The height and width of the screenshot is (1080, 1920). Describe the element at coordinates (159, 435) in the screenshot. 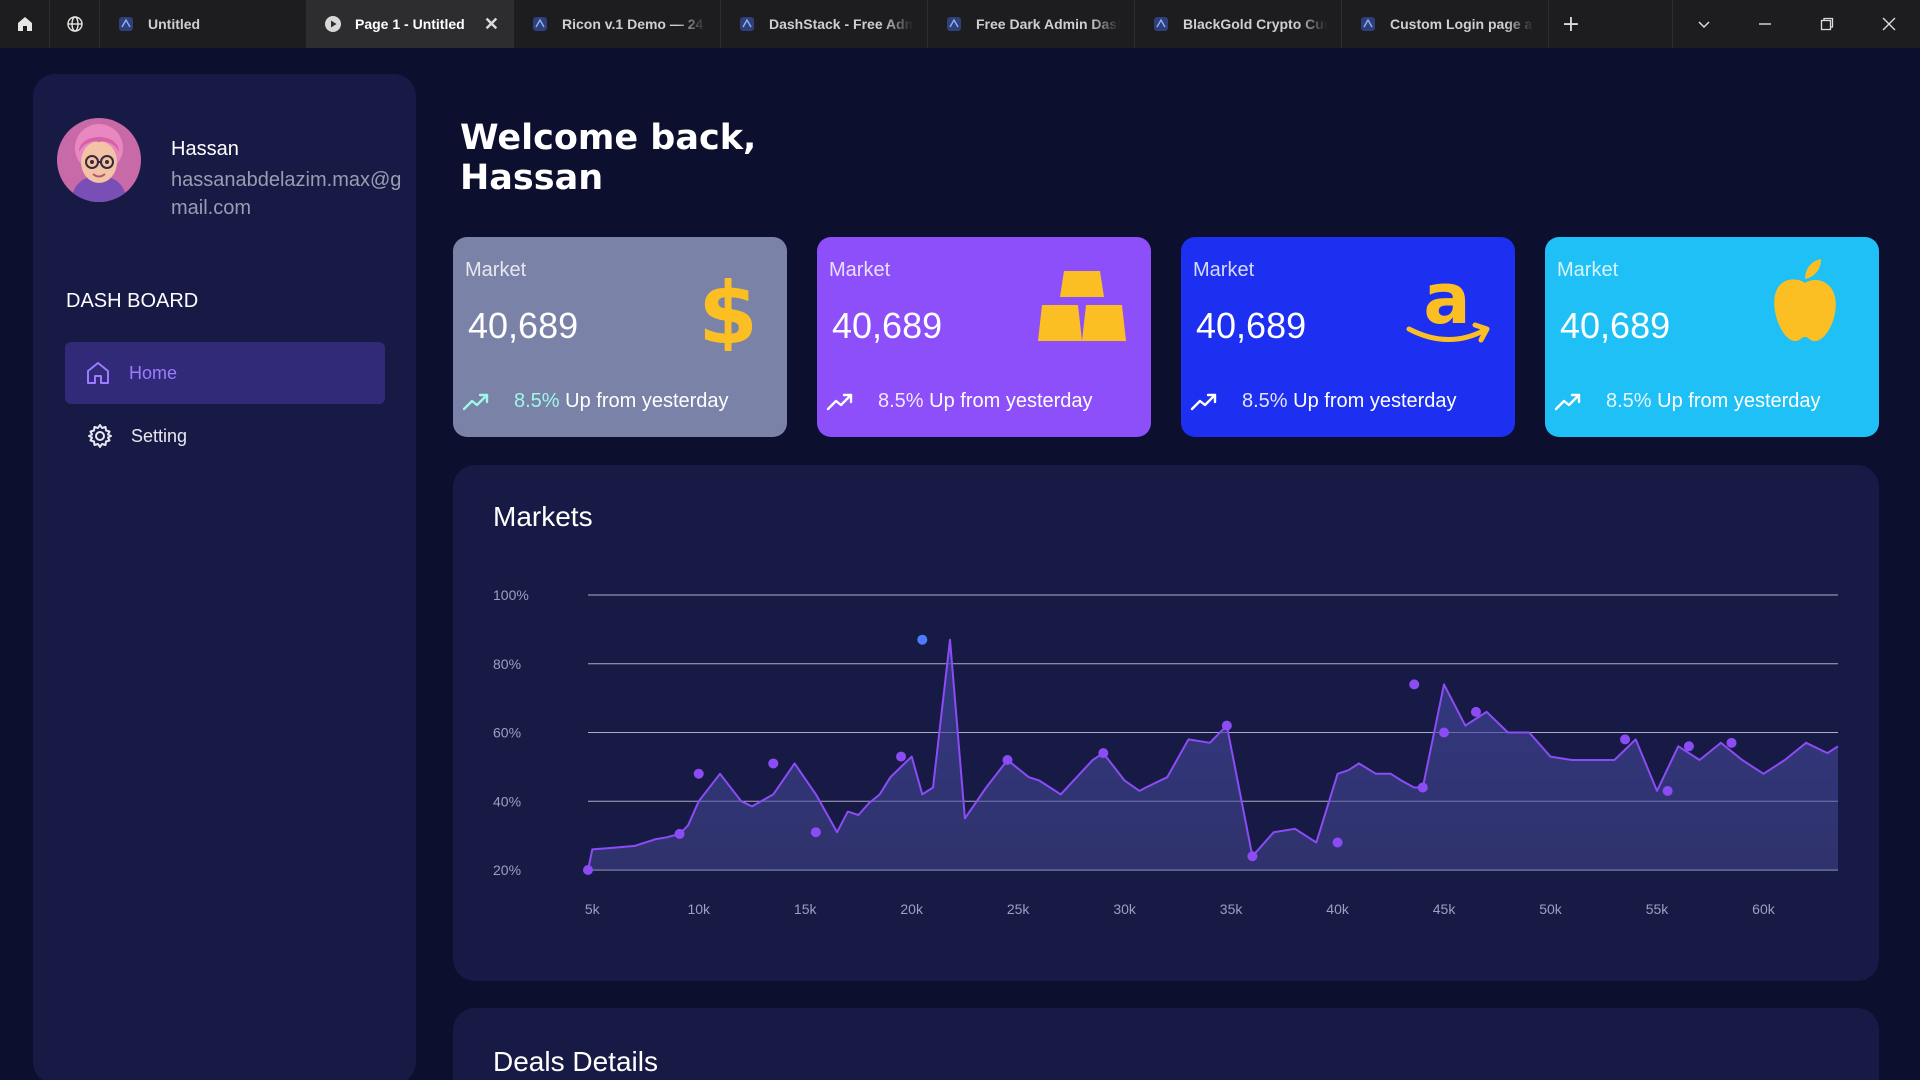

I see `sidebar-item-label: Setting` at that location.